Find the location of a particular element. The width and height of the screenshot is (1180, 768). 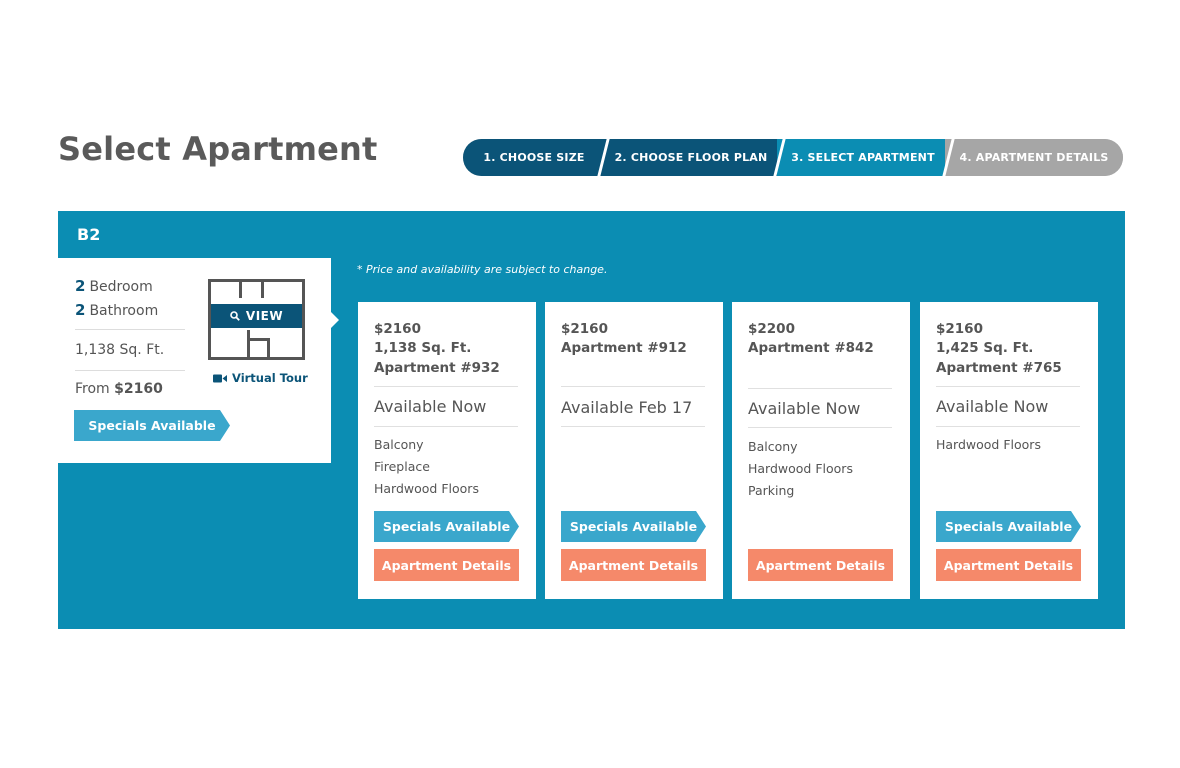

apartment-number: Apartment #912 is located at coordinates (624, 348).